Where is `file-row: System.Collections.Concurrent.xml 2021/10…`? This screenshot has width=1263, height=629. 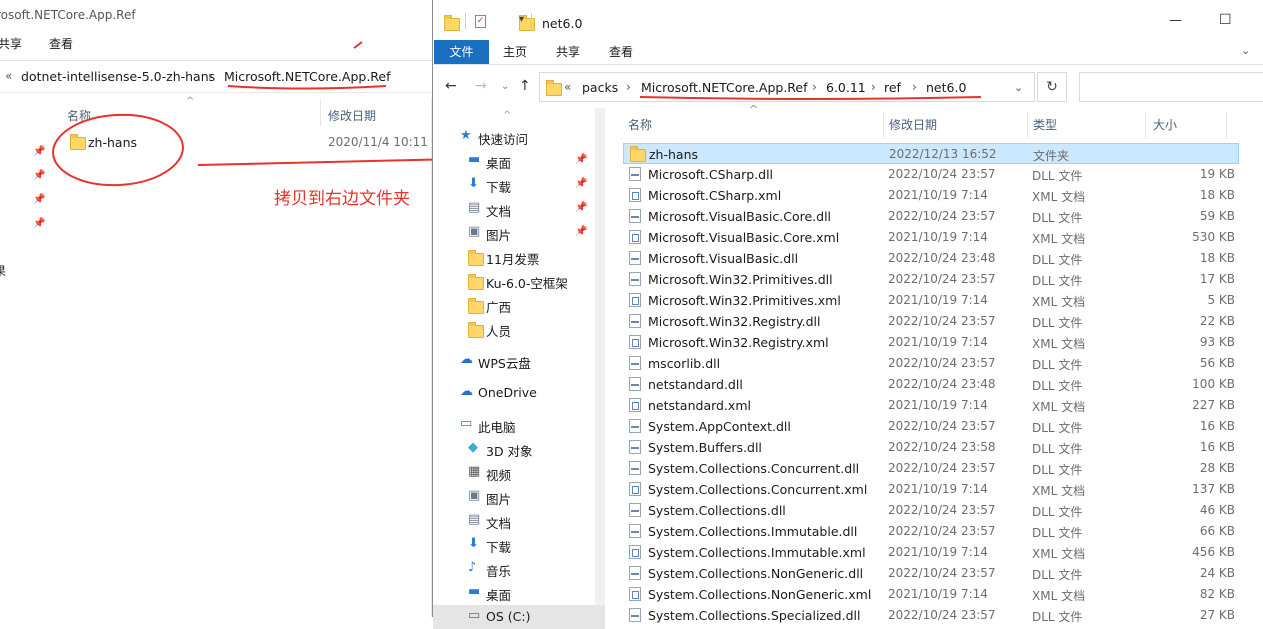
file-row: System.Collections.Concurrent.xml 2021/10… is located at coordinates (931, 489).